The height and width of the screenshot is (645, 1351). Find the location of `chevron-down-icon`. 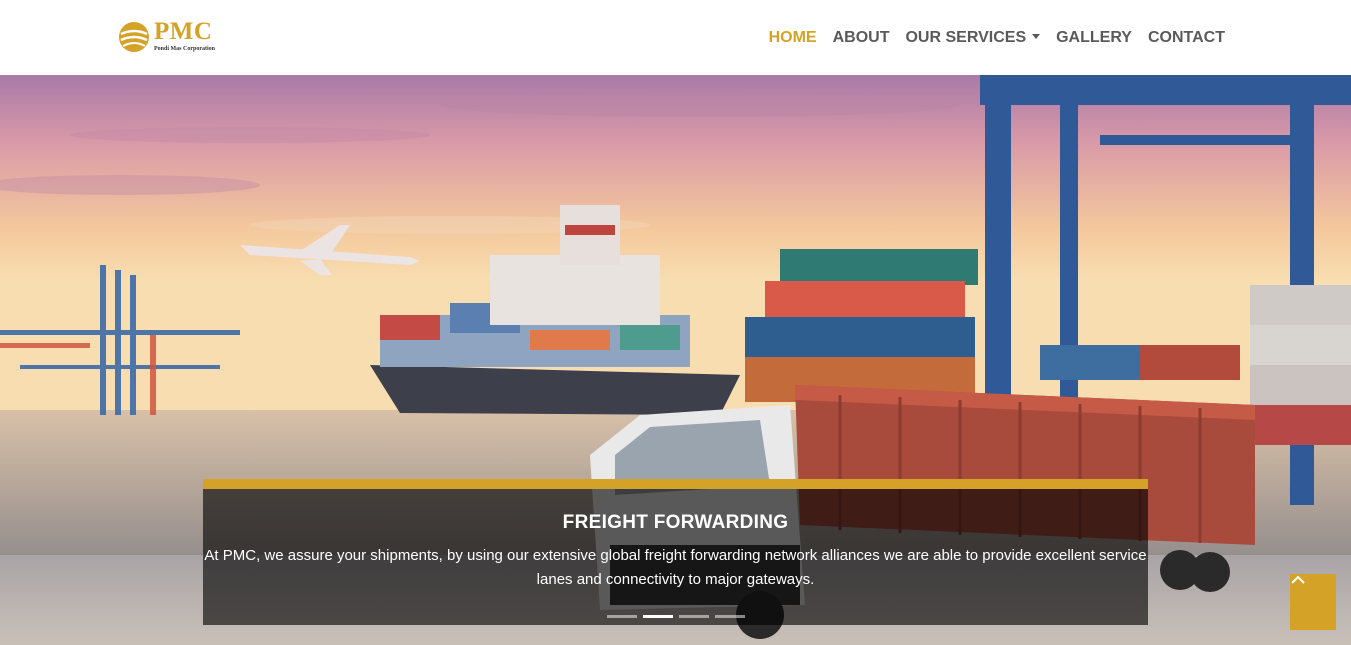

chevron-down-icon is located at coordinates (1036, 36).